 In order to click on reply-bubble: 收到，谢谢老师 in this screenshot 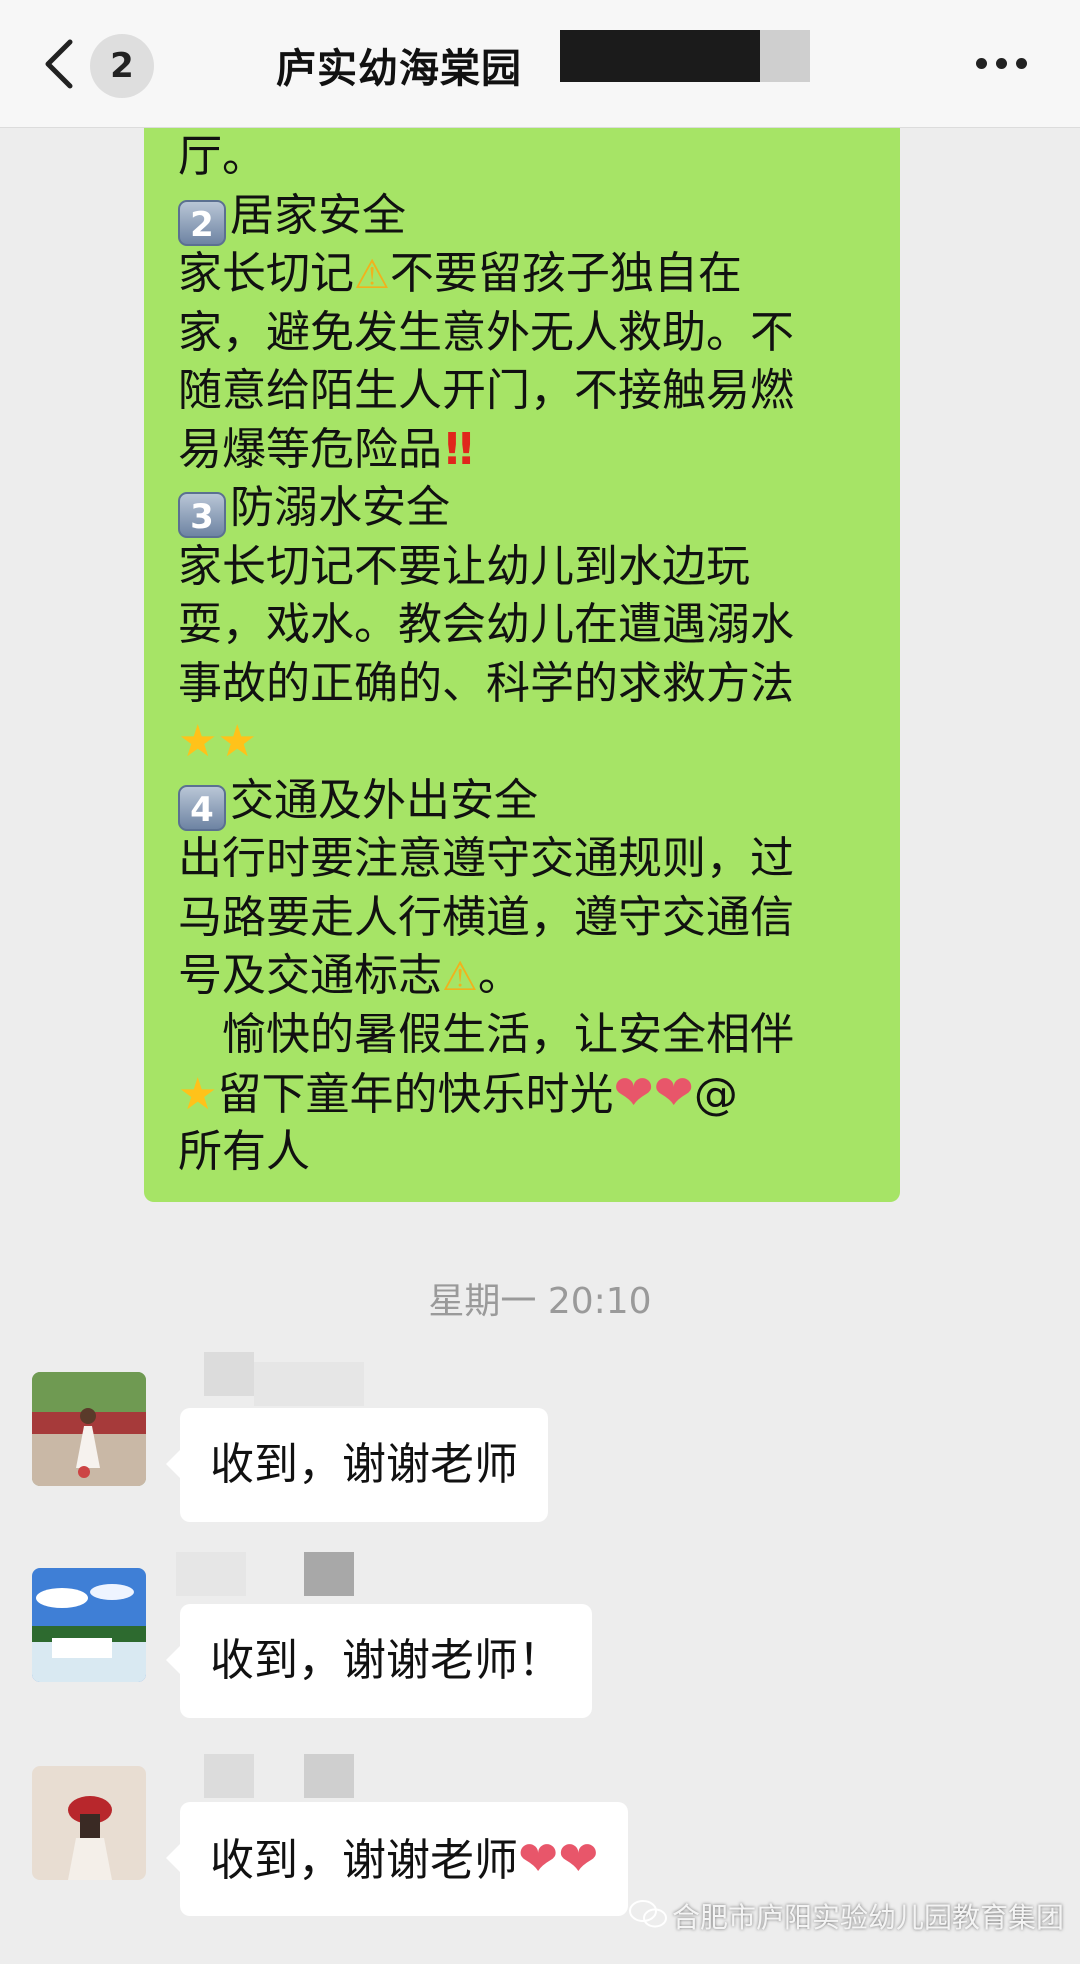, I will do `click(357, 1465)`.